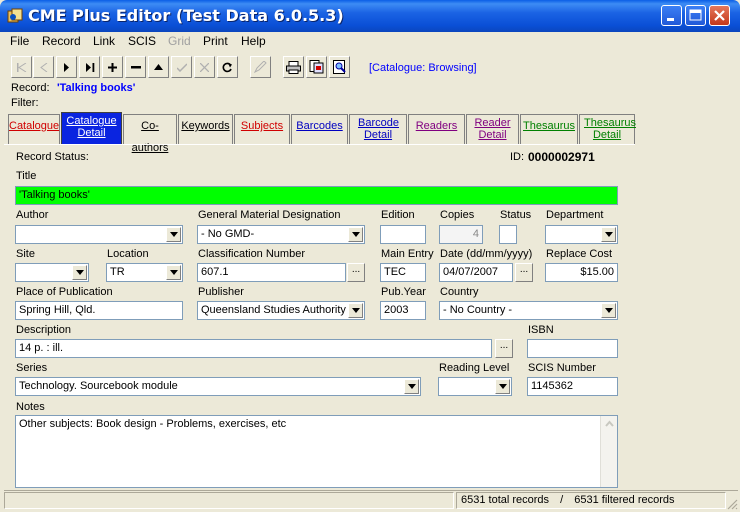  What do you see at coordinates (253, 41) in the screenshot?
I see `menu-help: Help` at bounding box center [253, 41].